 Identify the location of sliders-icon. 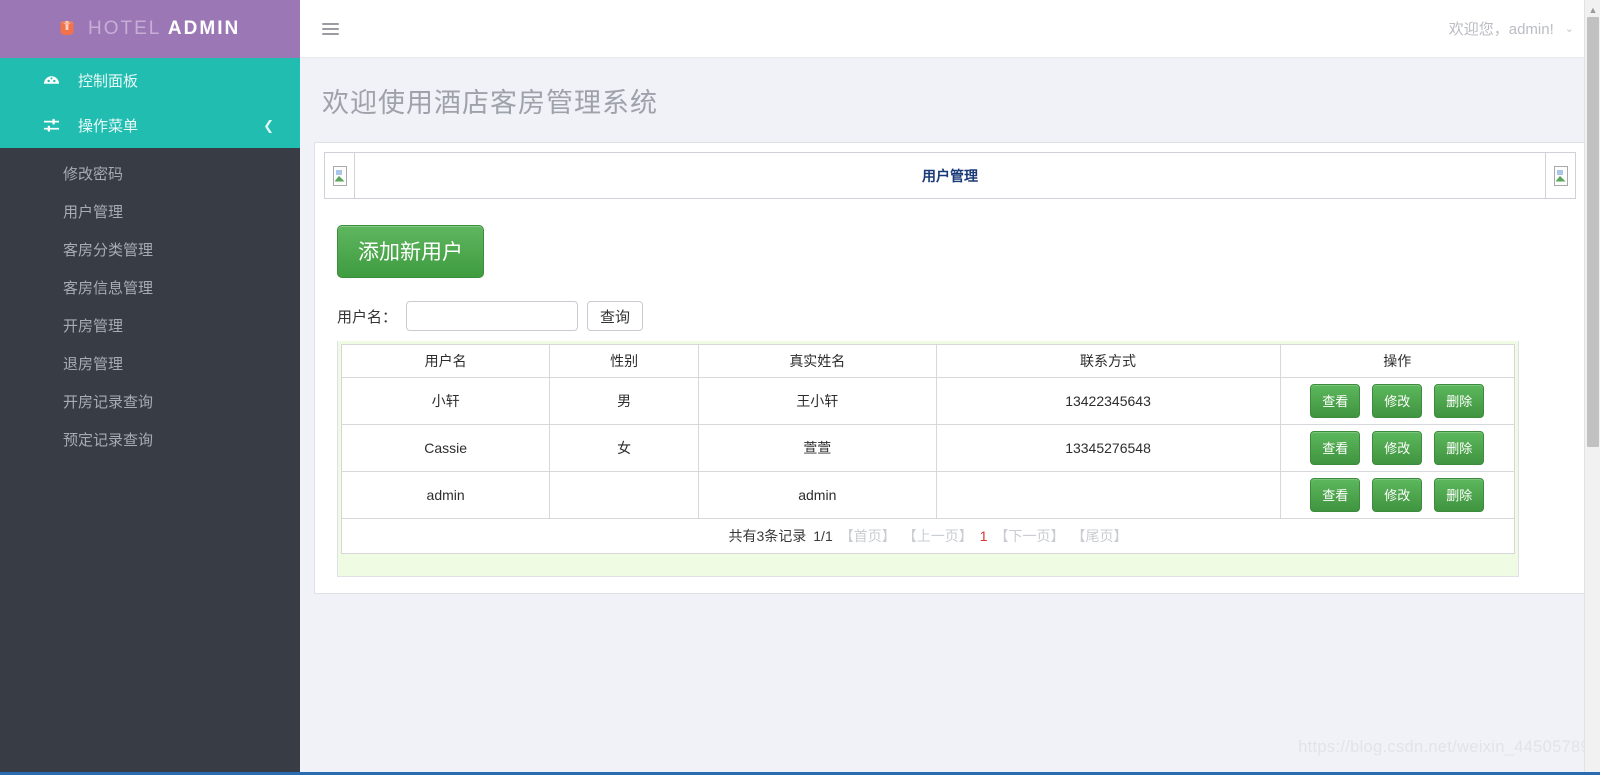
(51, 125).